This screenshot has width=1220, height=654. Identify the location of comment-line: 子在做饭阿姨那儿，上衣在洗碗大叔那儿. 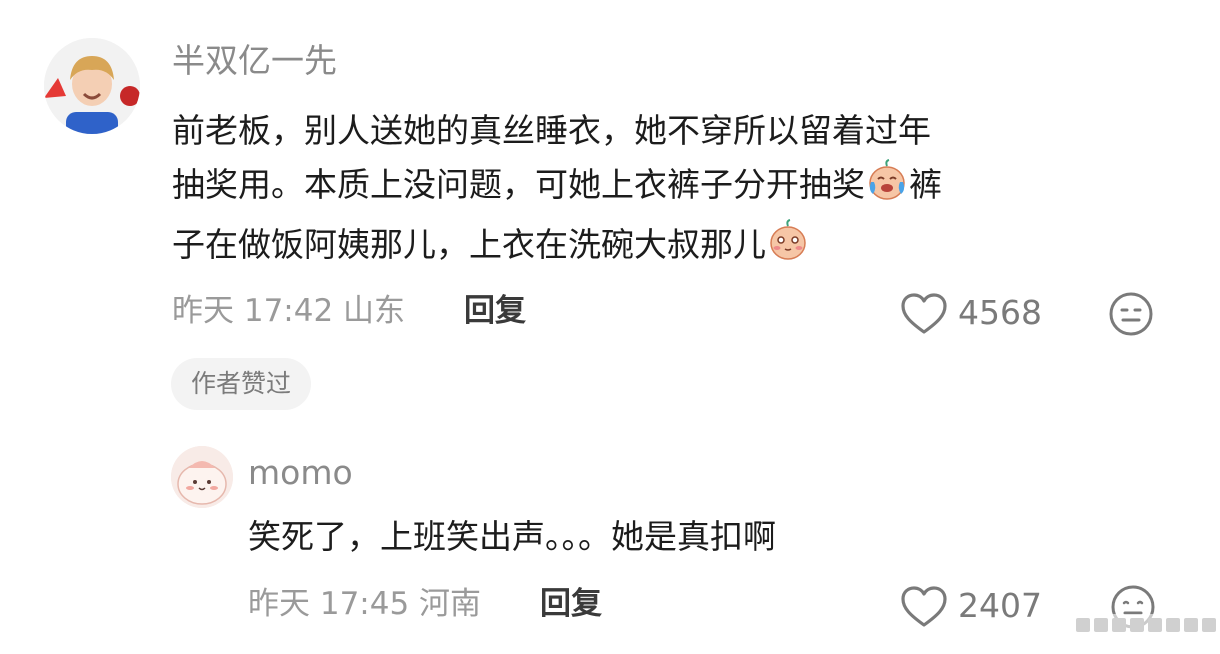
(667, 248).